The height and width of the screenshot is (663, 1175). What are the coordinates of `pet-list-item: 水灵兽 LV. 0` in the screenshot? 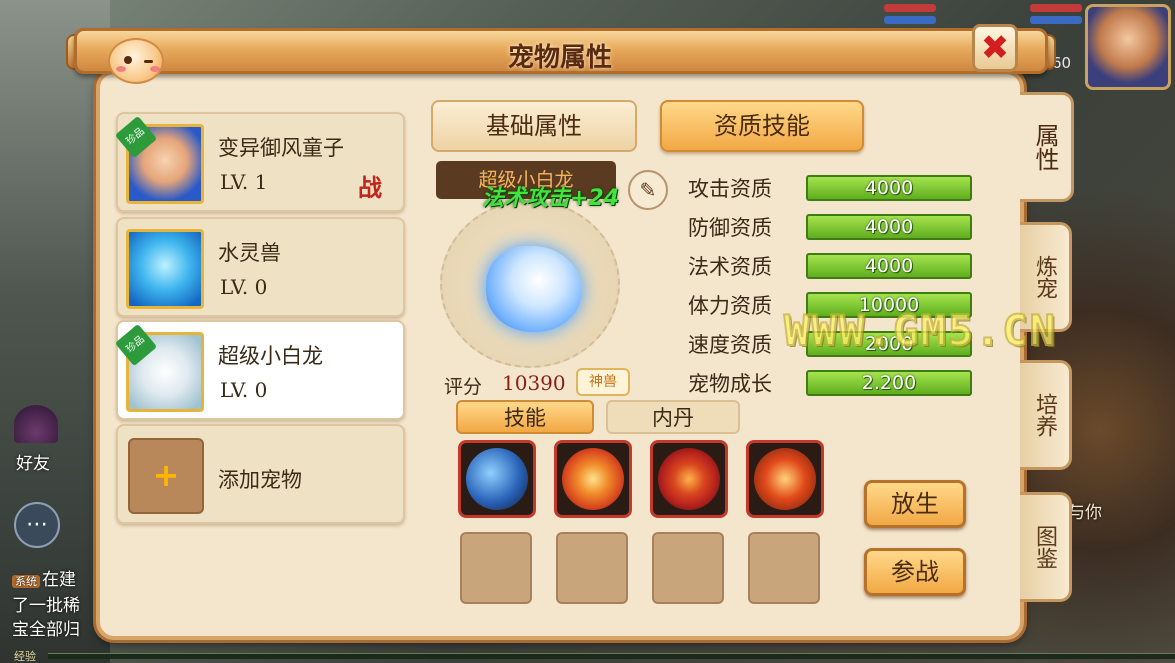 It's located at (260, 267).